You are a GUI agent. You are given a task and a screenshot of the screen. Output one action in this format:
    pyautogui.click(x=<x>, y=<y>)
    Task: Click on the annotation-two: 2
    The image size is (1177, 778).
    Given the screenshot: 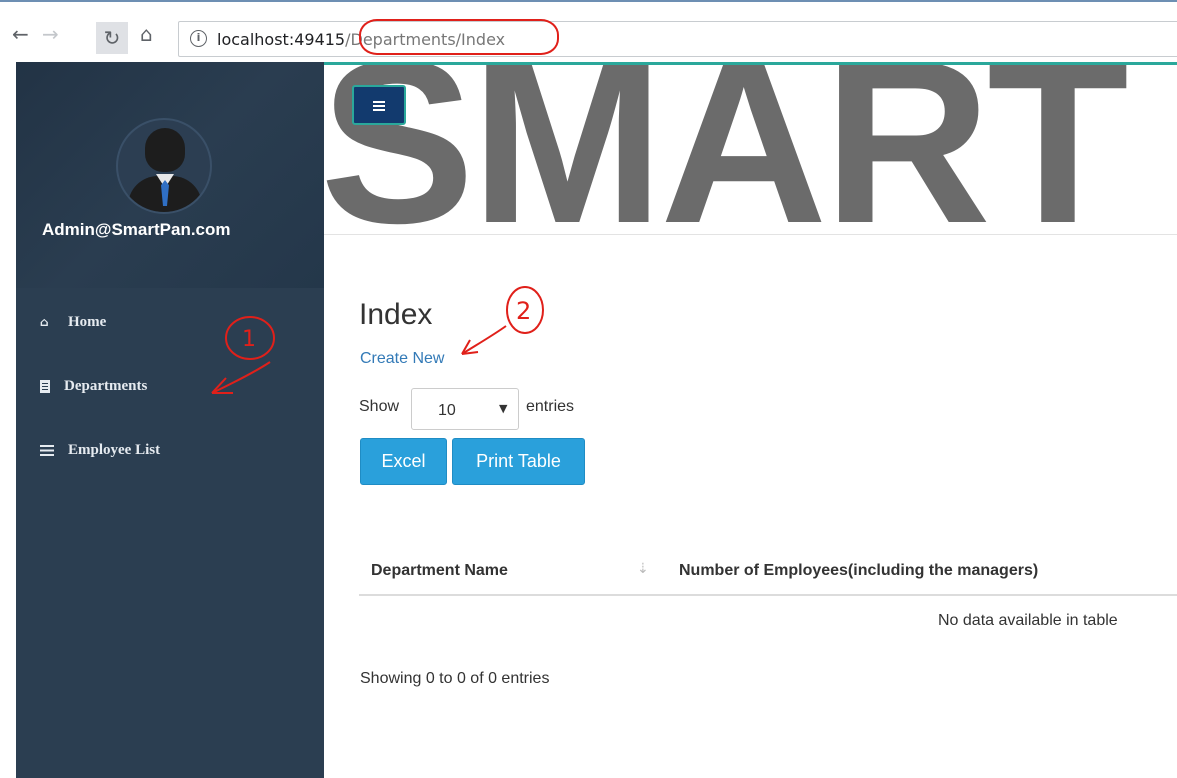 What is the action you would take?
    pyautogui.click(x=502, y=320)
    